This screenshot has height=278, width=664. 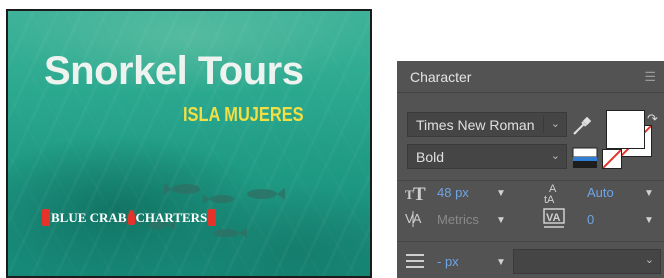 I want to click on indent-dropdown-icon: ▼, so click(x=501, y=262).